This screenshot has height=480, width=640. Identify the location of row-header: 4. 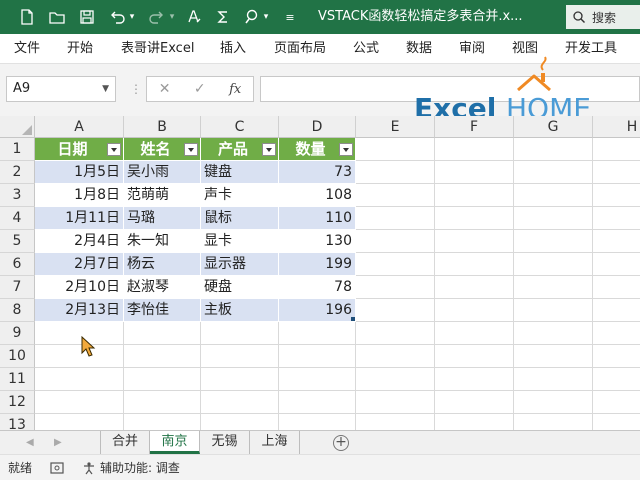
(17, 218).